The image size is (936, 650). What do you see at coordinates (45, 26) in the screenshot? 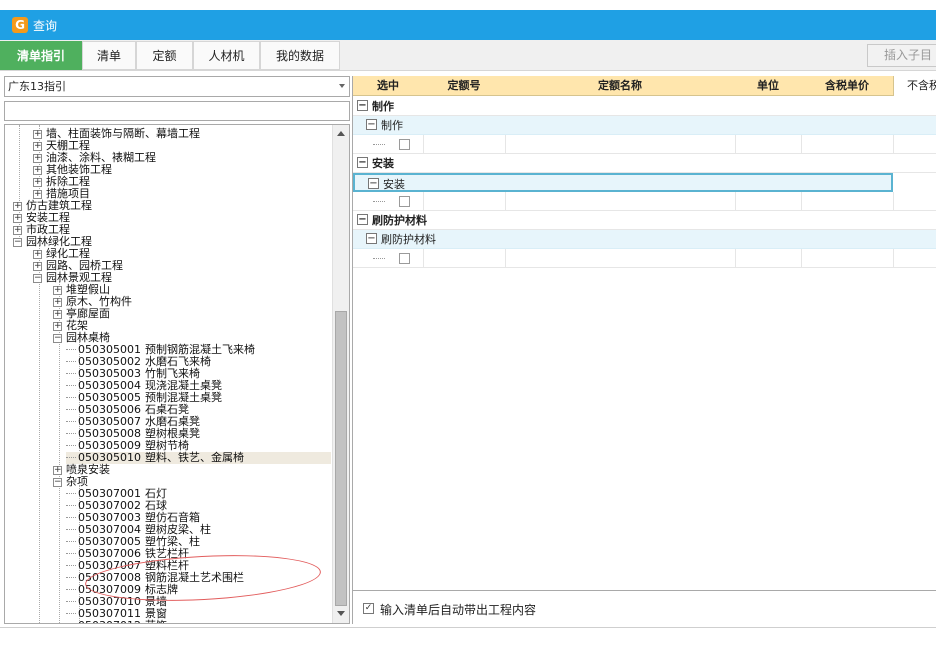
I see `window-title: 查询` at bounding box center [45, 26].